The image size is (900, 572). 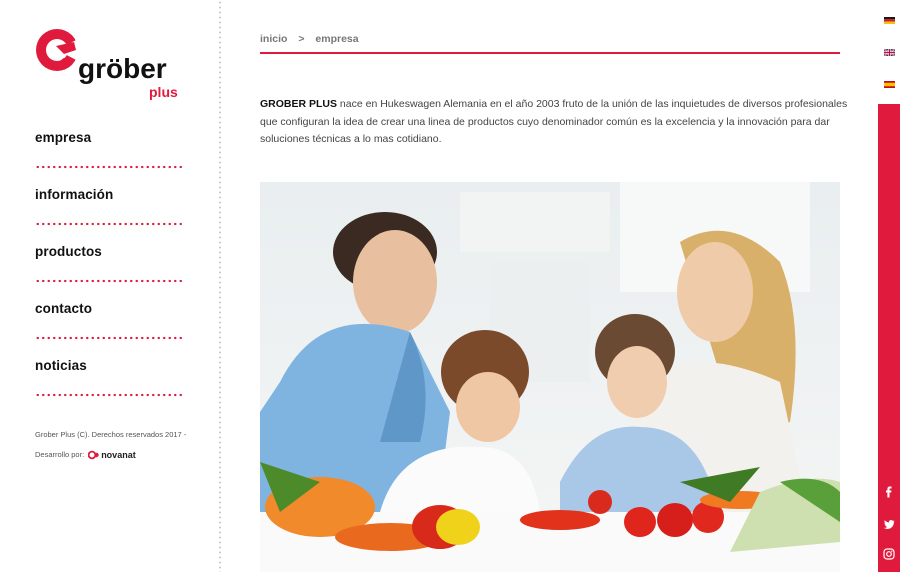 I want to click on logo-sub: plus, so click(x=163, y=92).